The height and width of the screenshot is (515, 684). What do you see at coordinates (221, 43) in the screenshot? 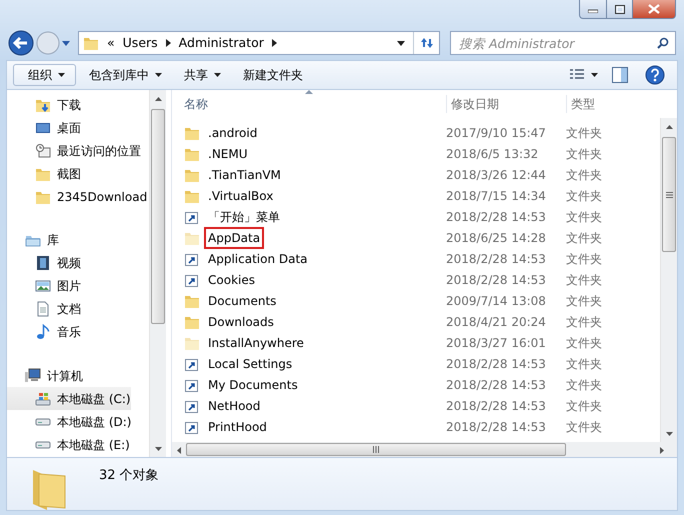
I see `breadcrumb: Administrator` at bounding box center [221, 43].